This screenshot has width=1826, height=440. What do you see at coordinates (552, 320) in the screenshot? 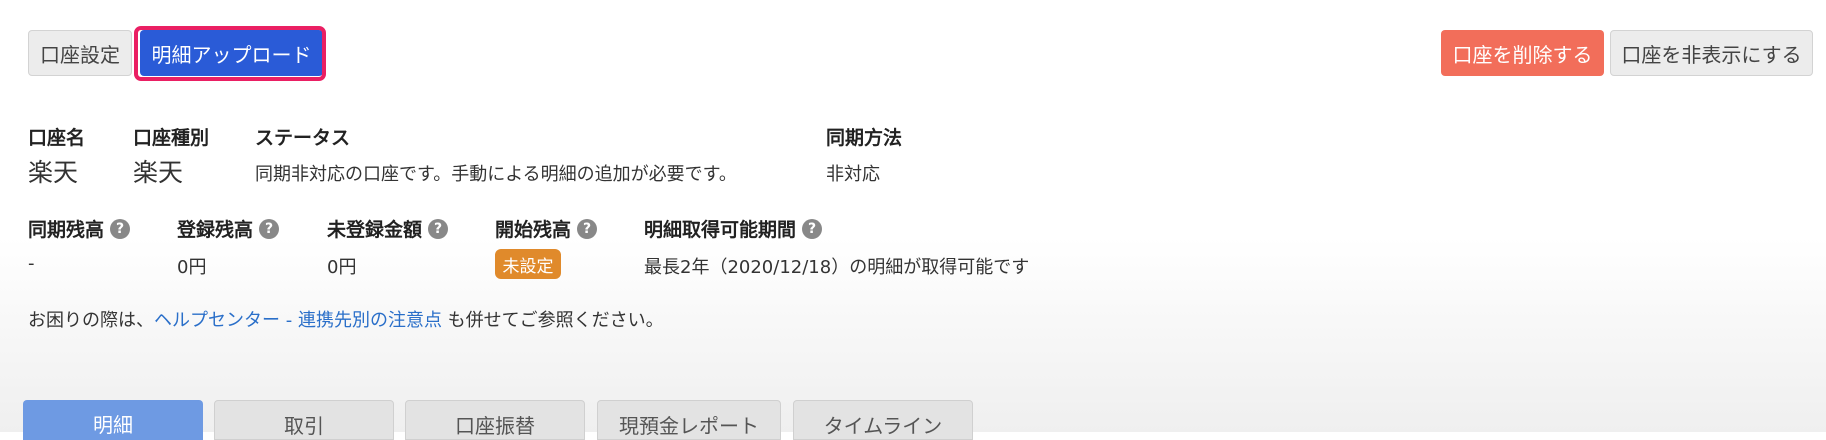
I see `help-suffix: も併せてご参照ください。` at bounding box center [552, 320].